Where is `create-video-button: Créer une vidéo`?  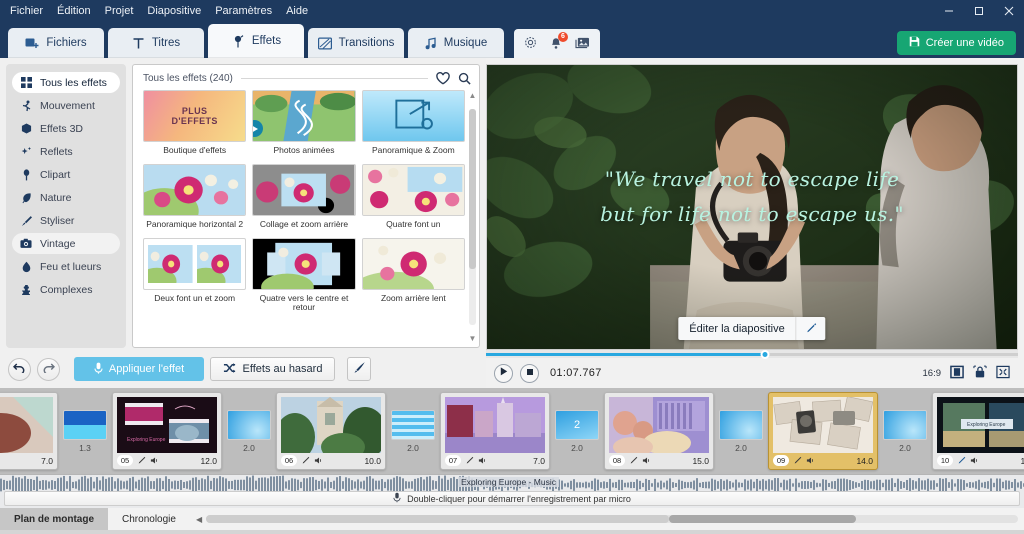
create-video-button: Créer une vidéo is located at coordinates (956, 43).